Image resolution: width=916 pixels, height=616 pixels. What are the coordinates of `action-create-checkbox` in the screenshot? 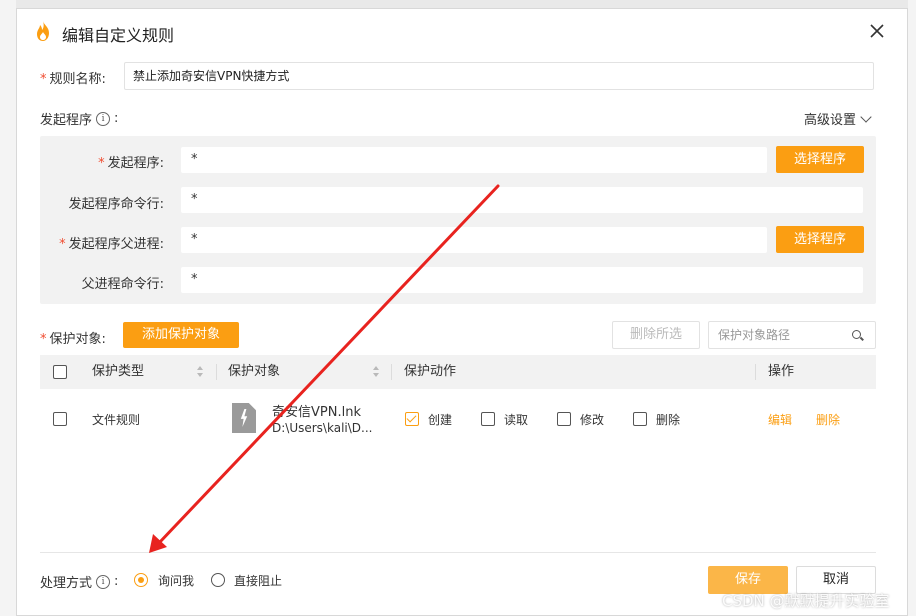 It's located at (412, 419).